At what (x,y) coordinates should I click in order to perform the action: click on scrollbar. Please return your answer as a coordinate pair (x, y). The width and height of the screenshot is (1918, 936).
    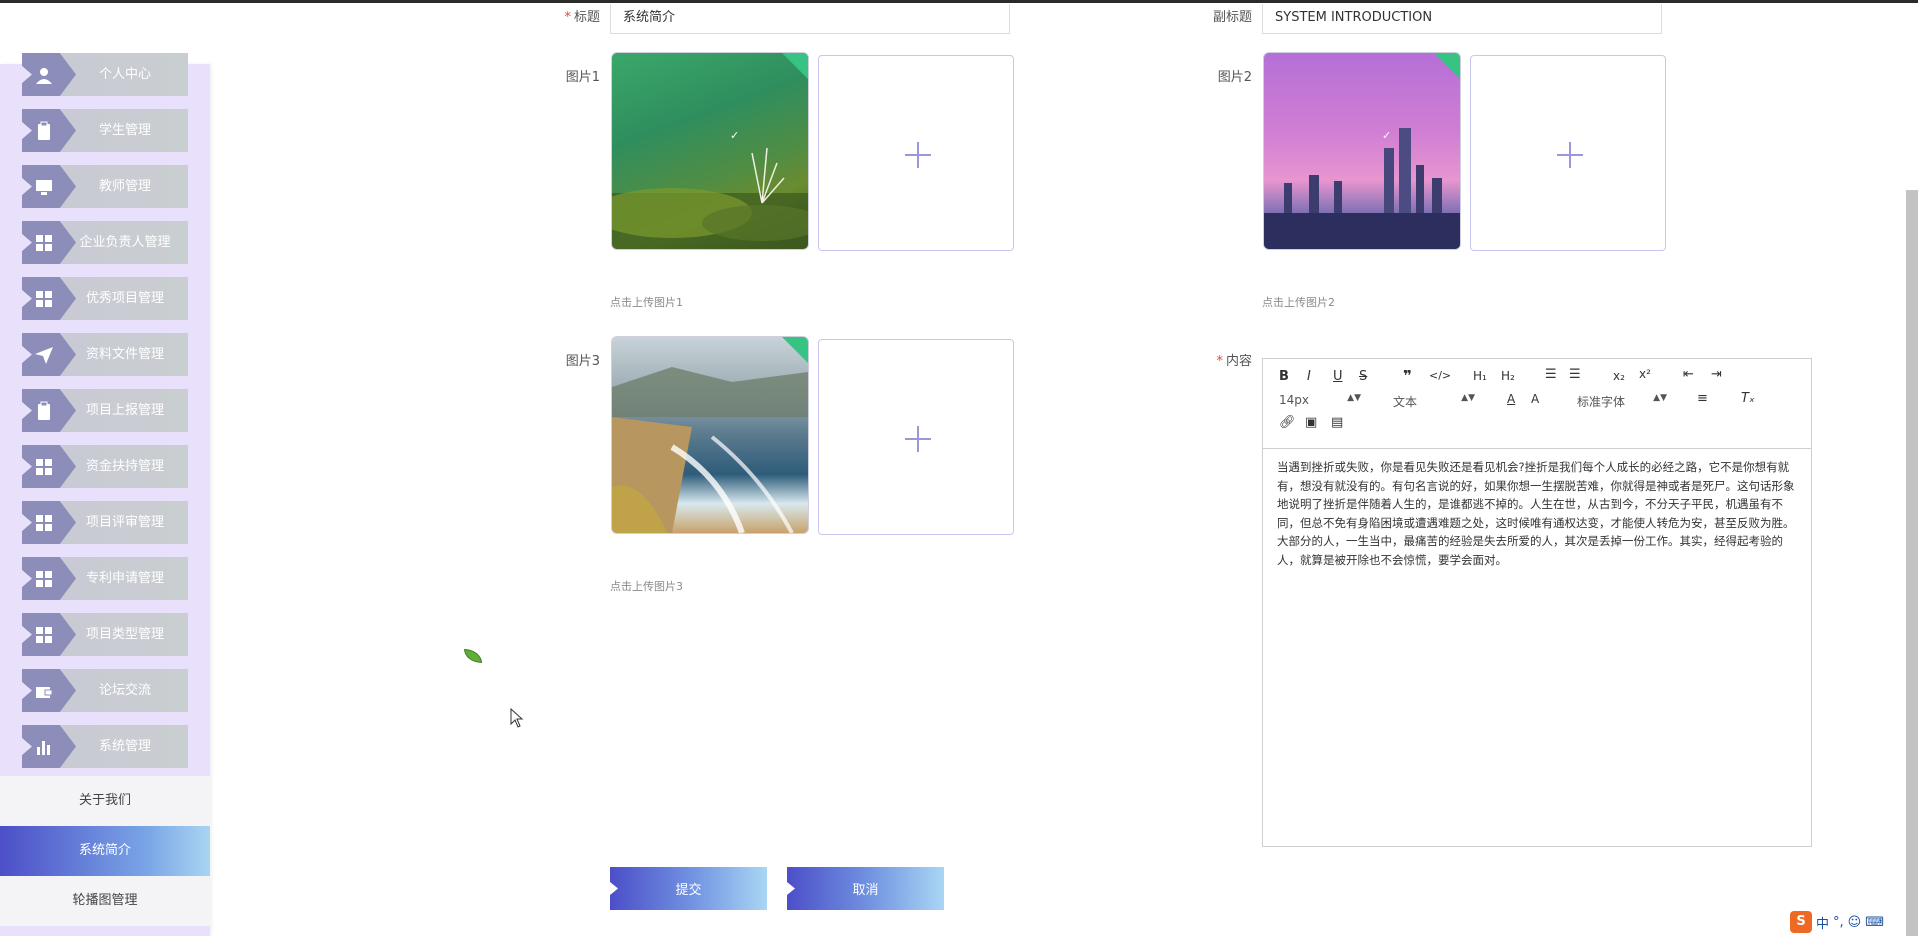
    Looking at the image, I should click on (1912, 563).